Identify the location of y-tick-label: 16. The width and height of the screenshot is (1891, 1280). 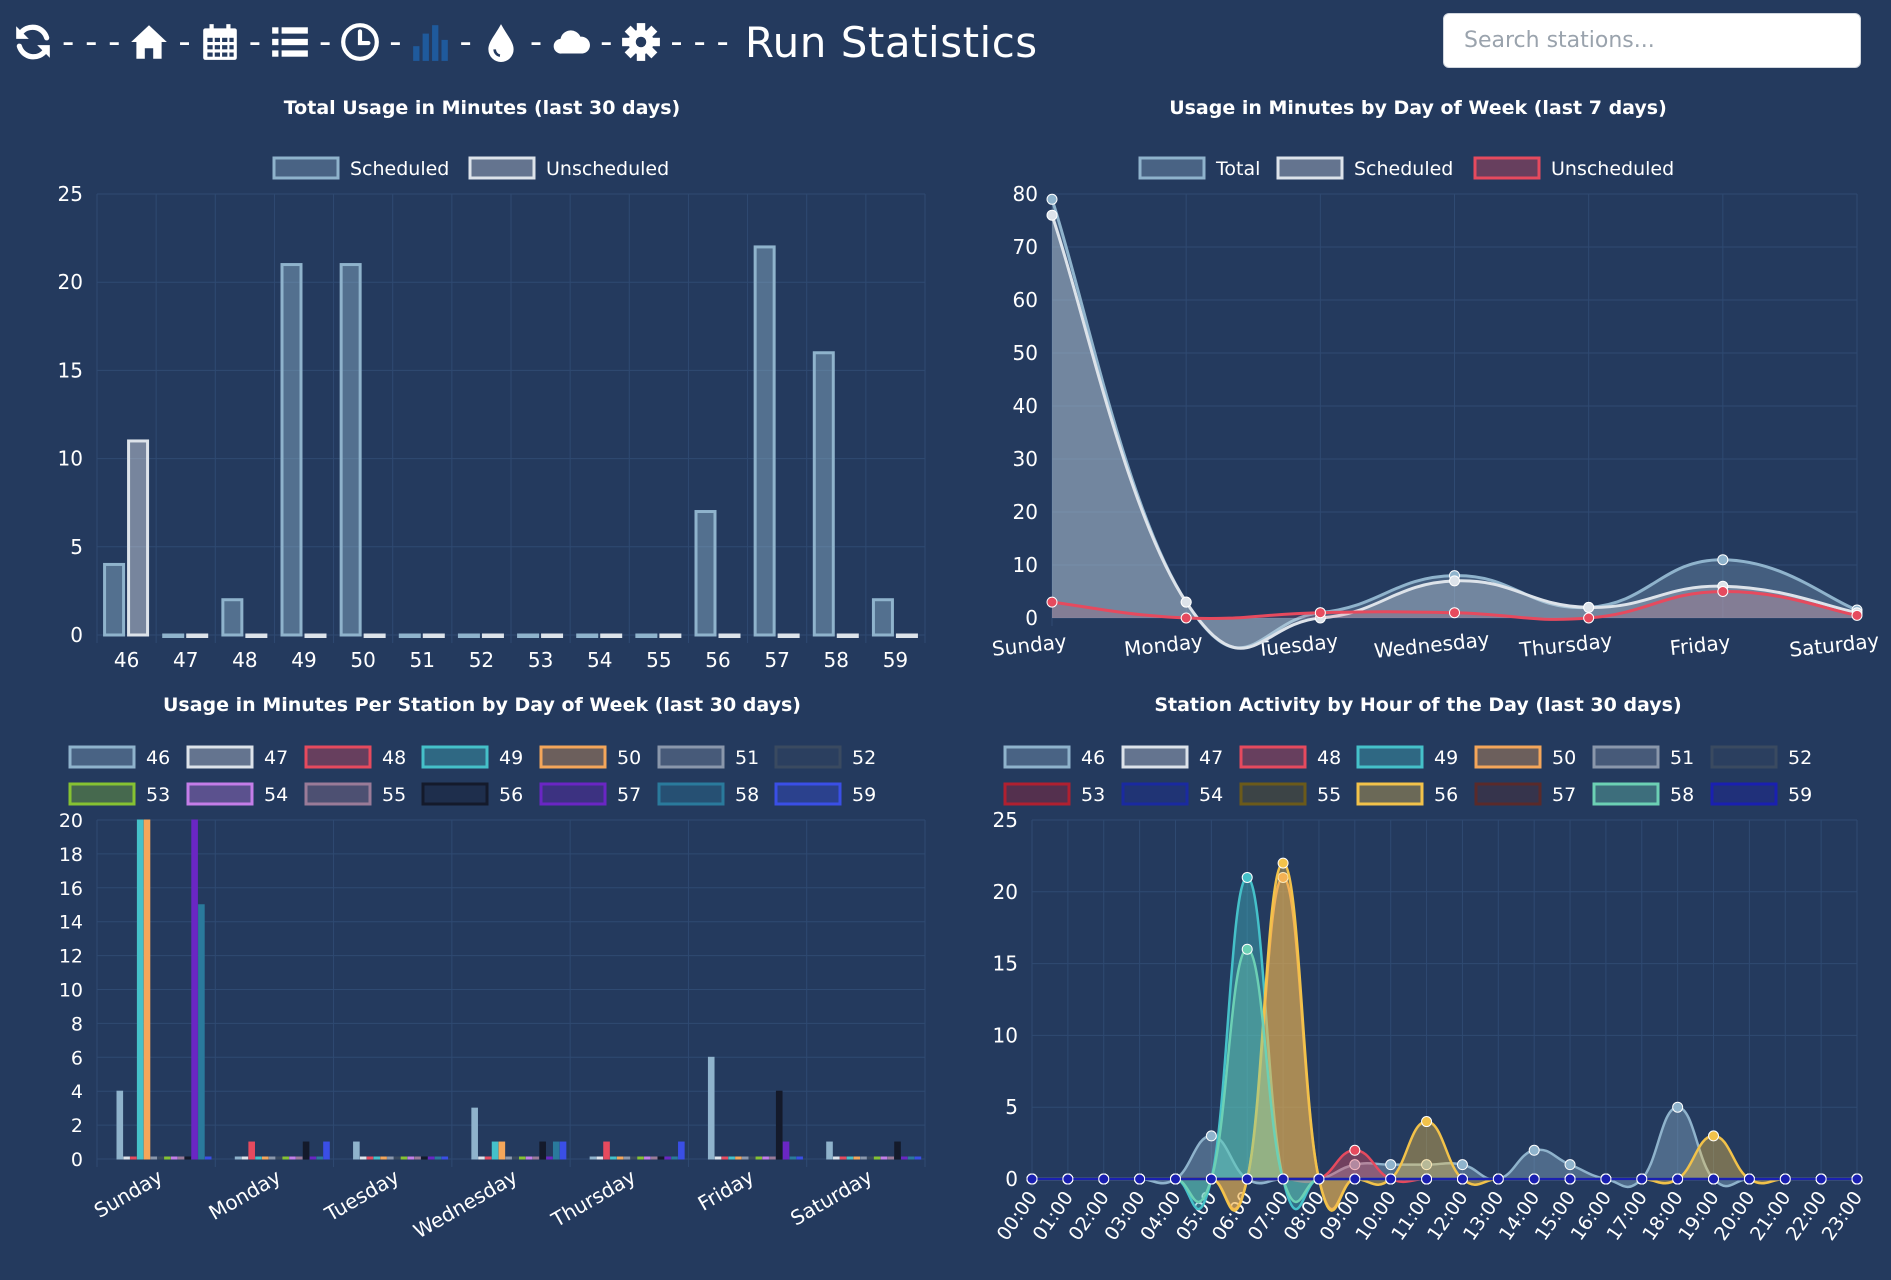
(71, 889).